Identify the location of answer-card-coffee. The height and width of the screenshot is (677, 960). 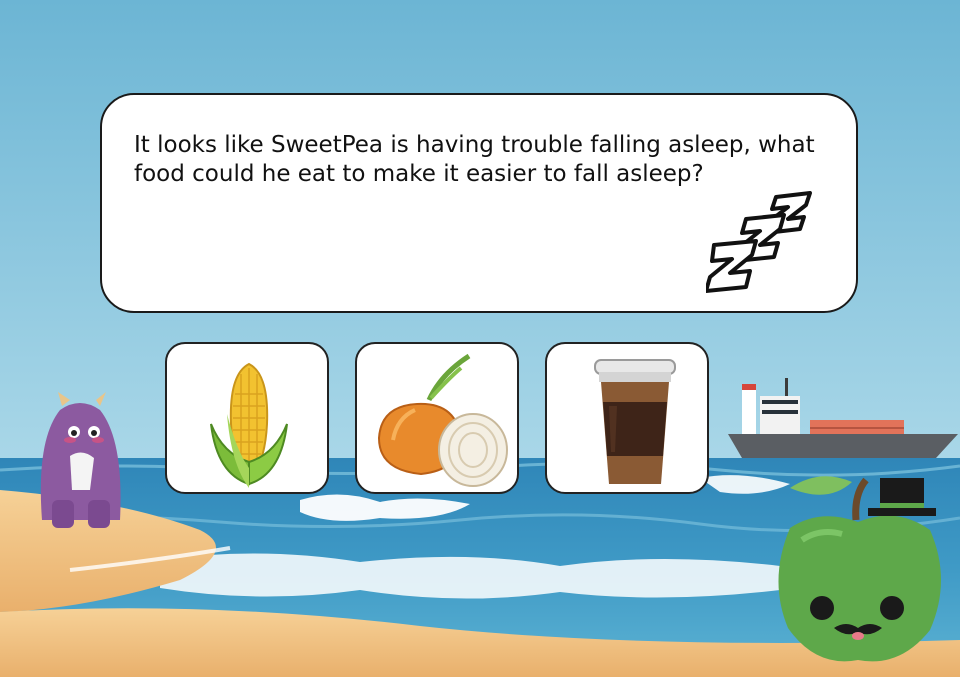
(627, 418).